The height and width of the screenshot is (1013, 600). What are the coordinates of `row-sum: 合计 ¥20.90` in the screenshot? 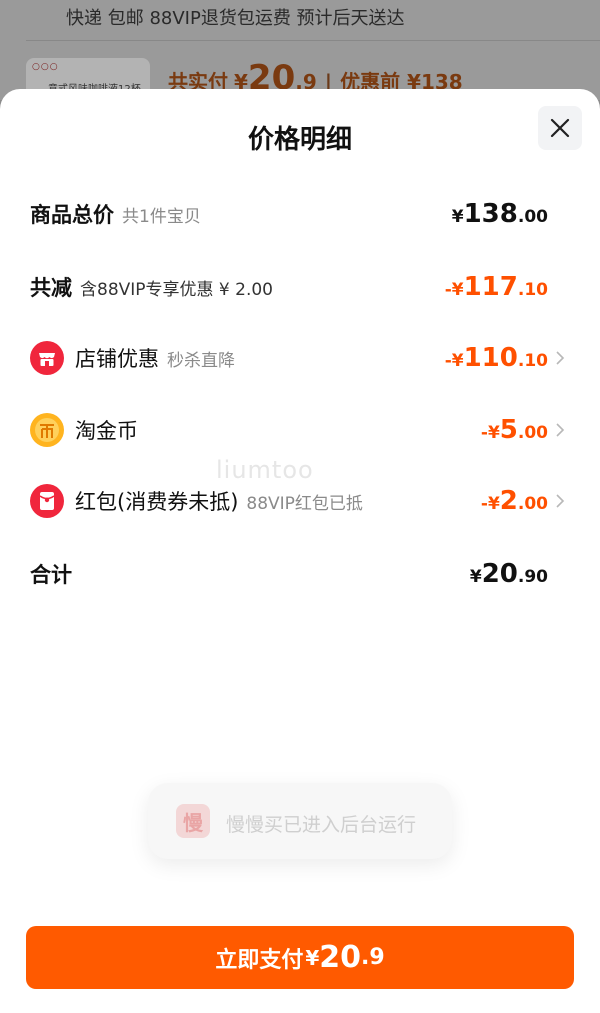 It's located at (300, 574).